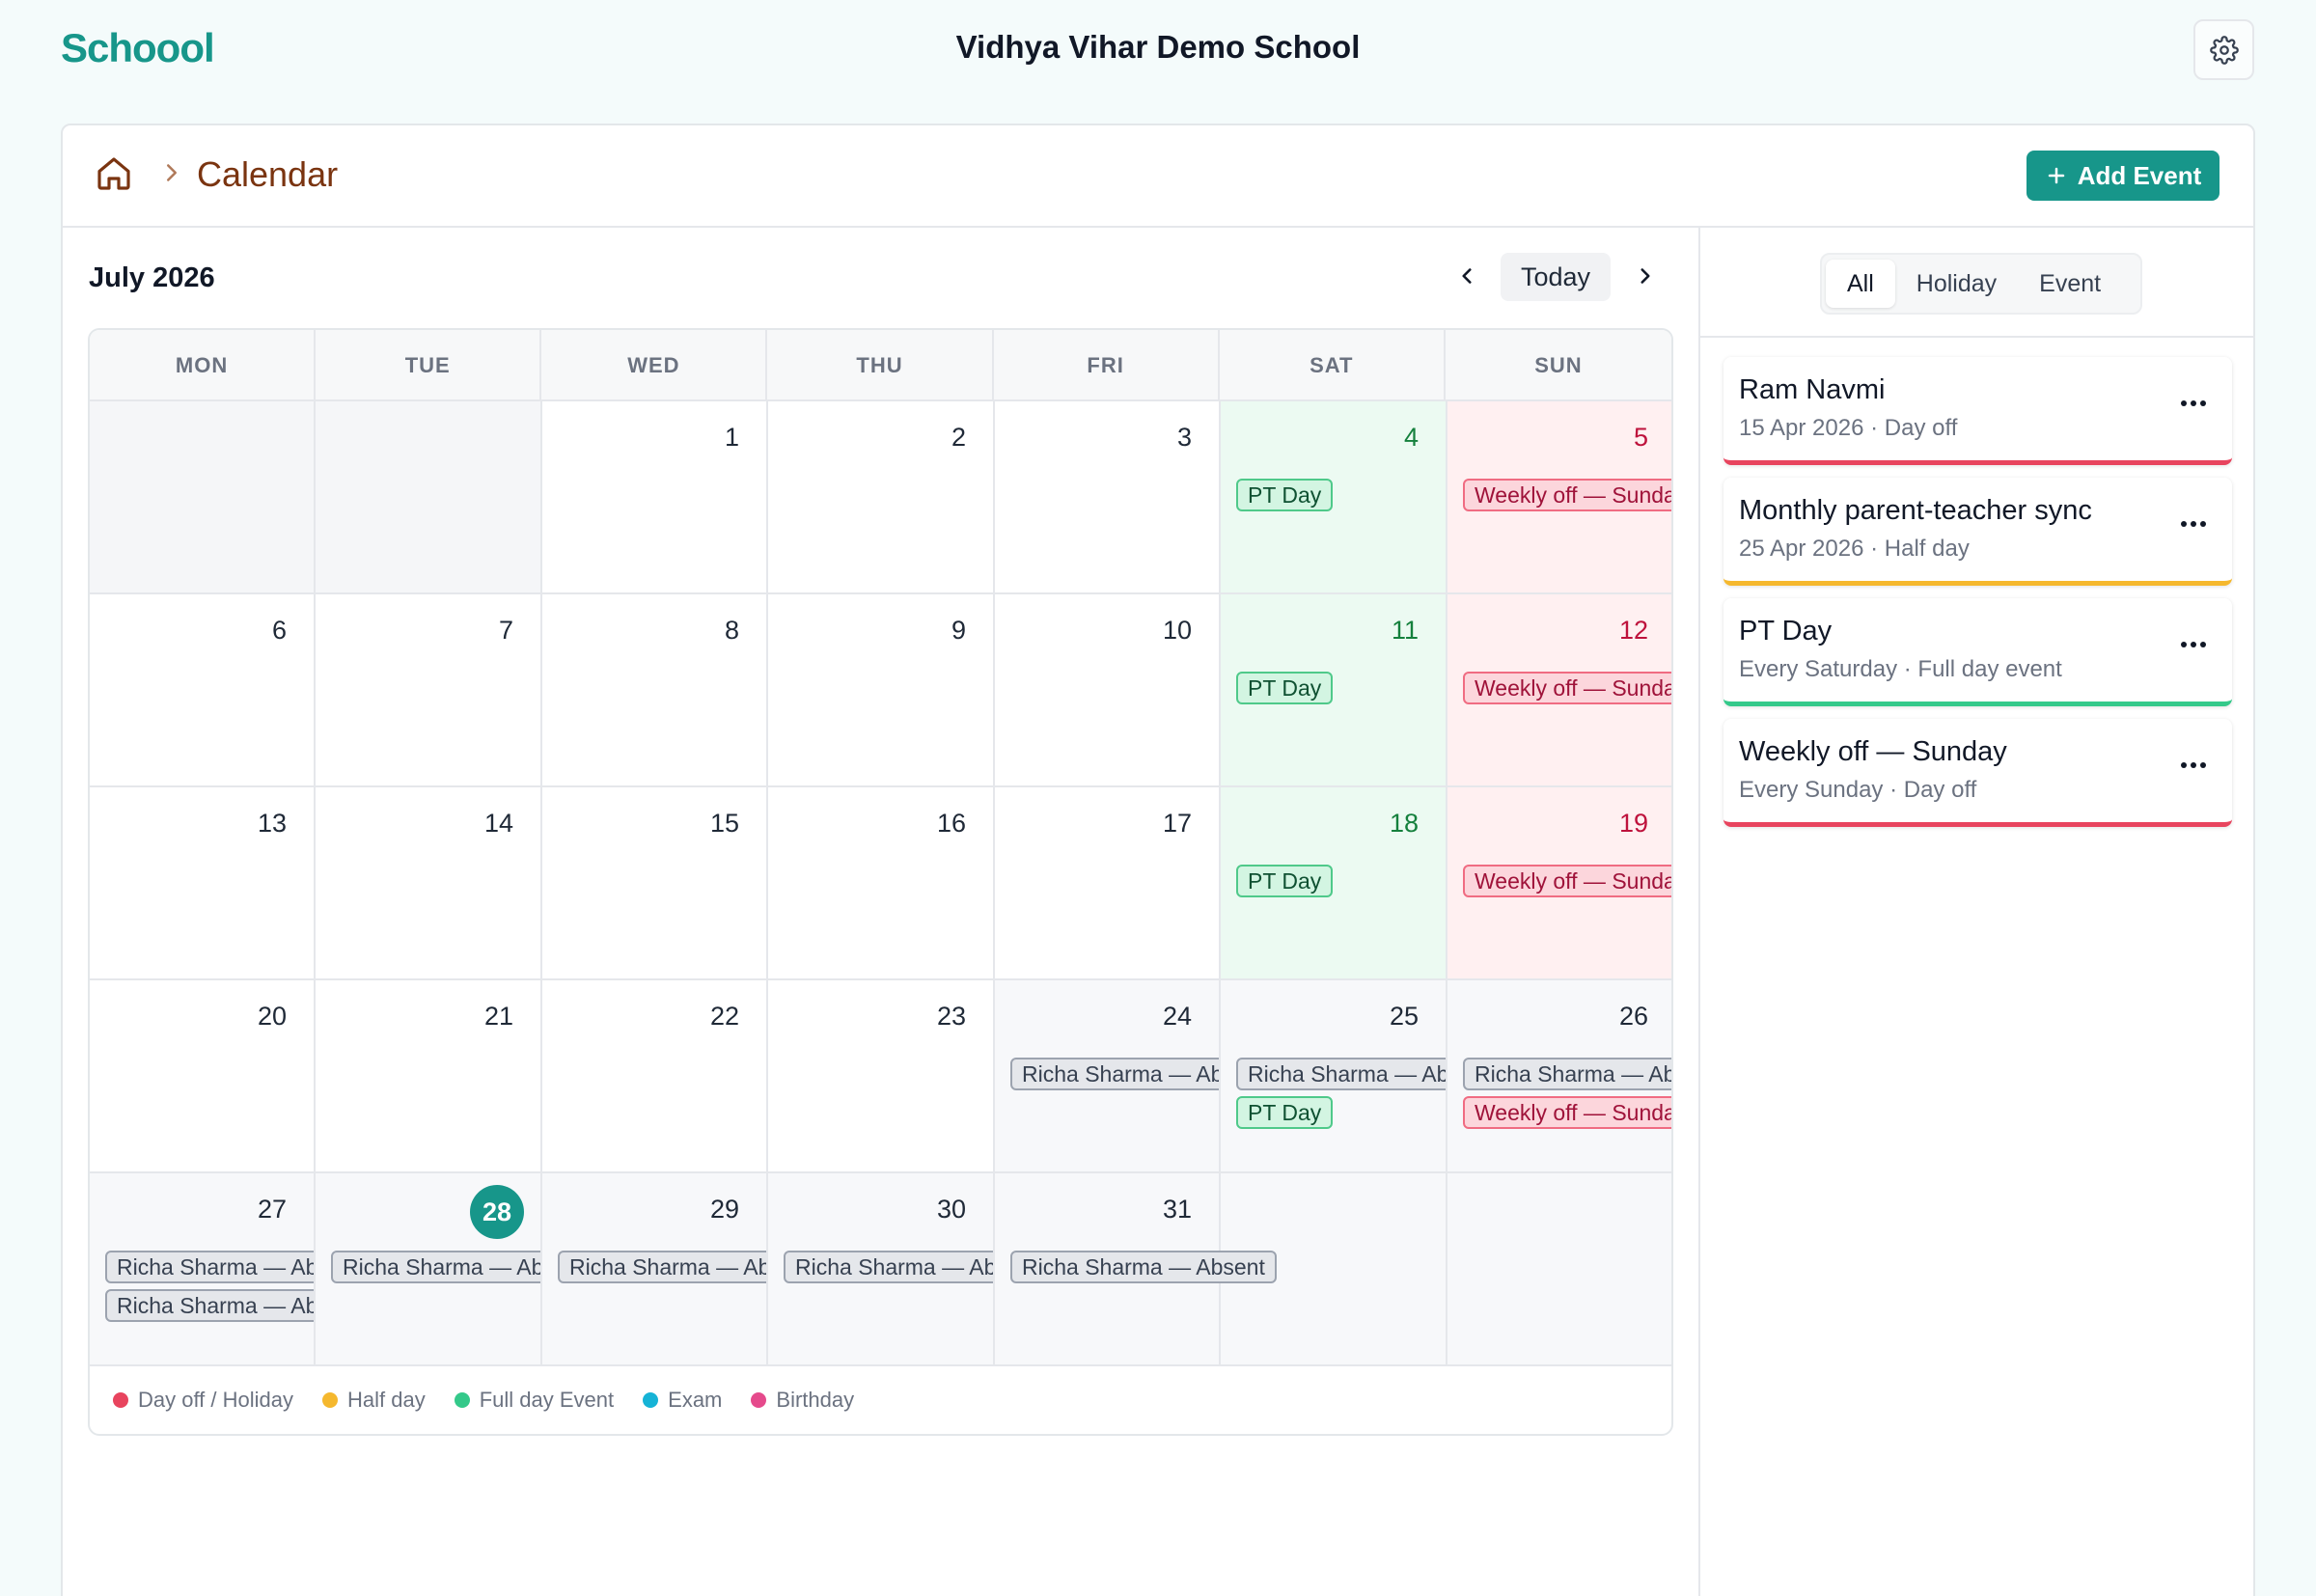  I want to click on day-cell: 5 Weekly off — Sunda, so click(1559, 498).